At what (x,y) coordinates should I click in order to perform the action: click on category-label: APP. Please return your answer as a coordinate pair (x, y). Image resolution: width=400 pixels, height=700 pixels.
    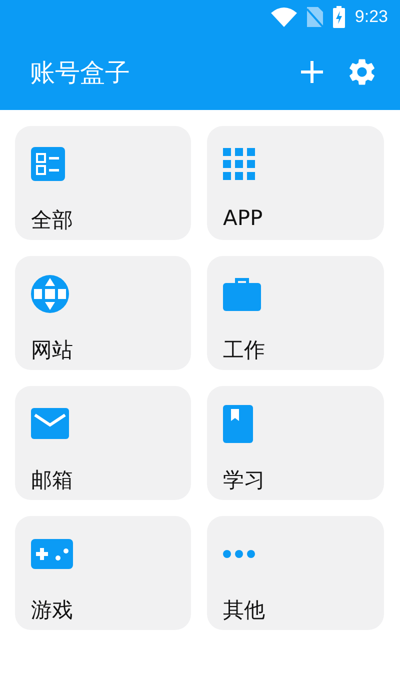
    Looking at the image, I should click on (243, 218).